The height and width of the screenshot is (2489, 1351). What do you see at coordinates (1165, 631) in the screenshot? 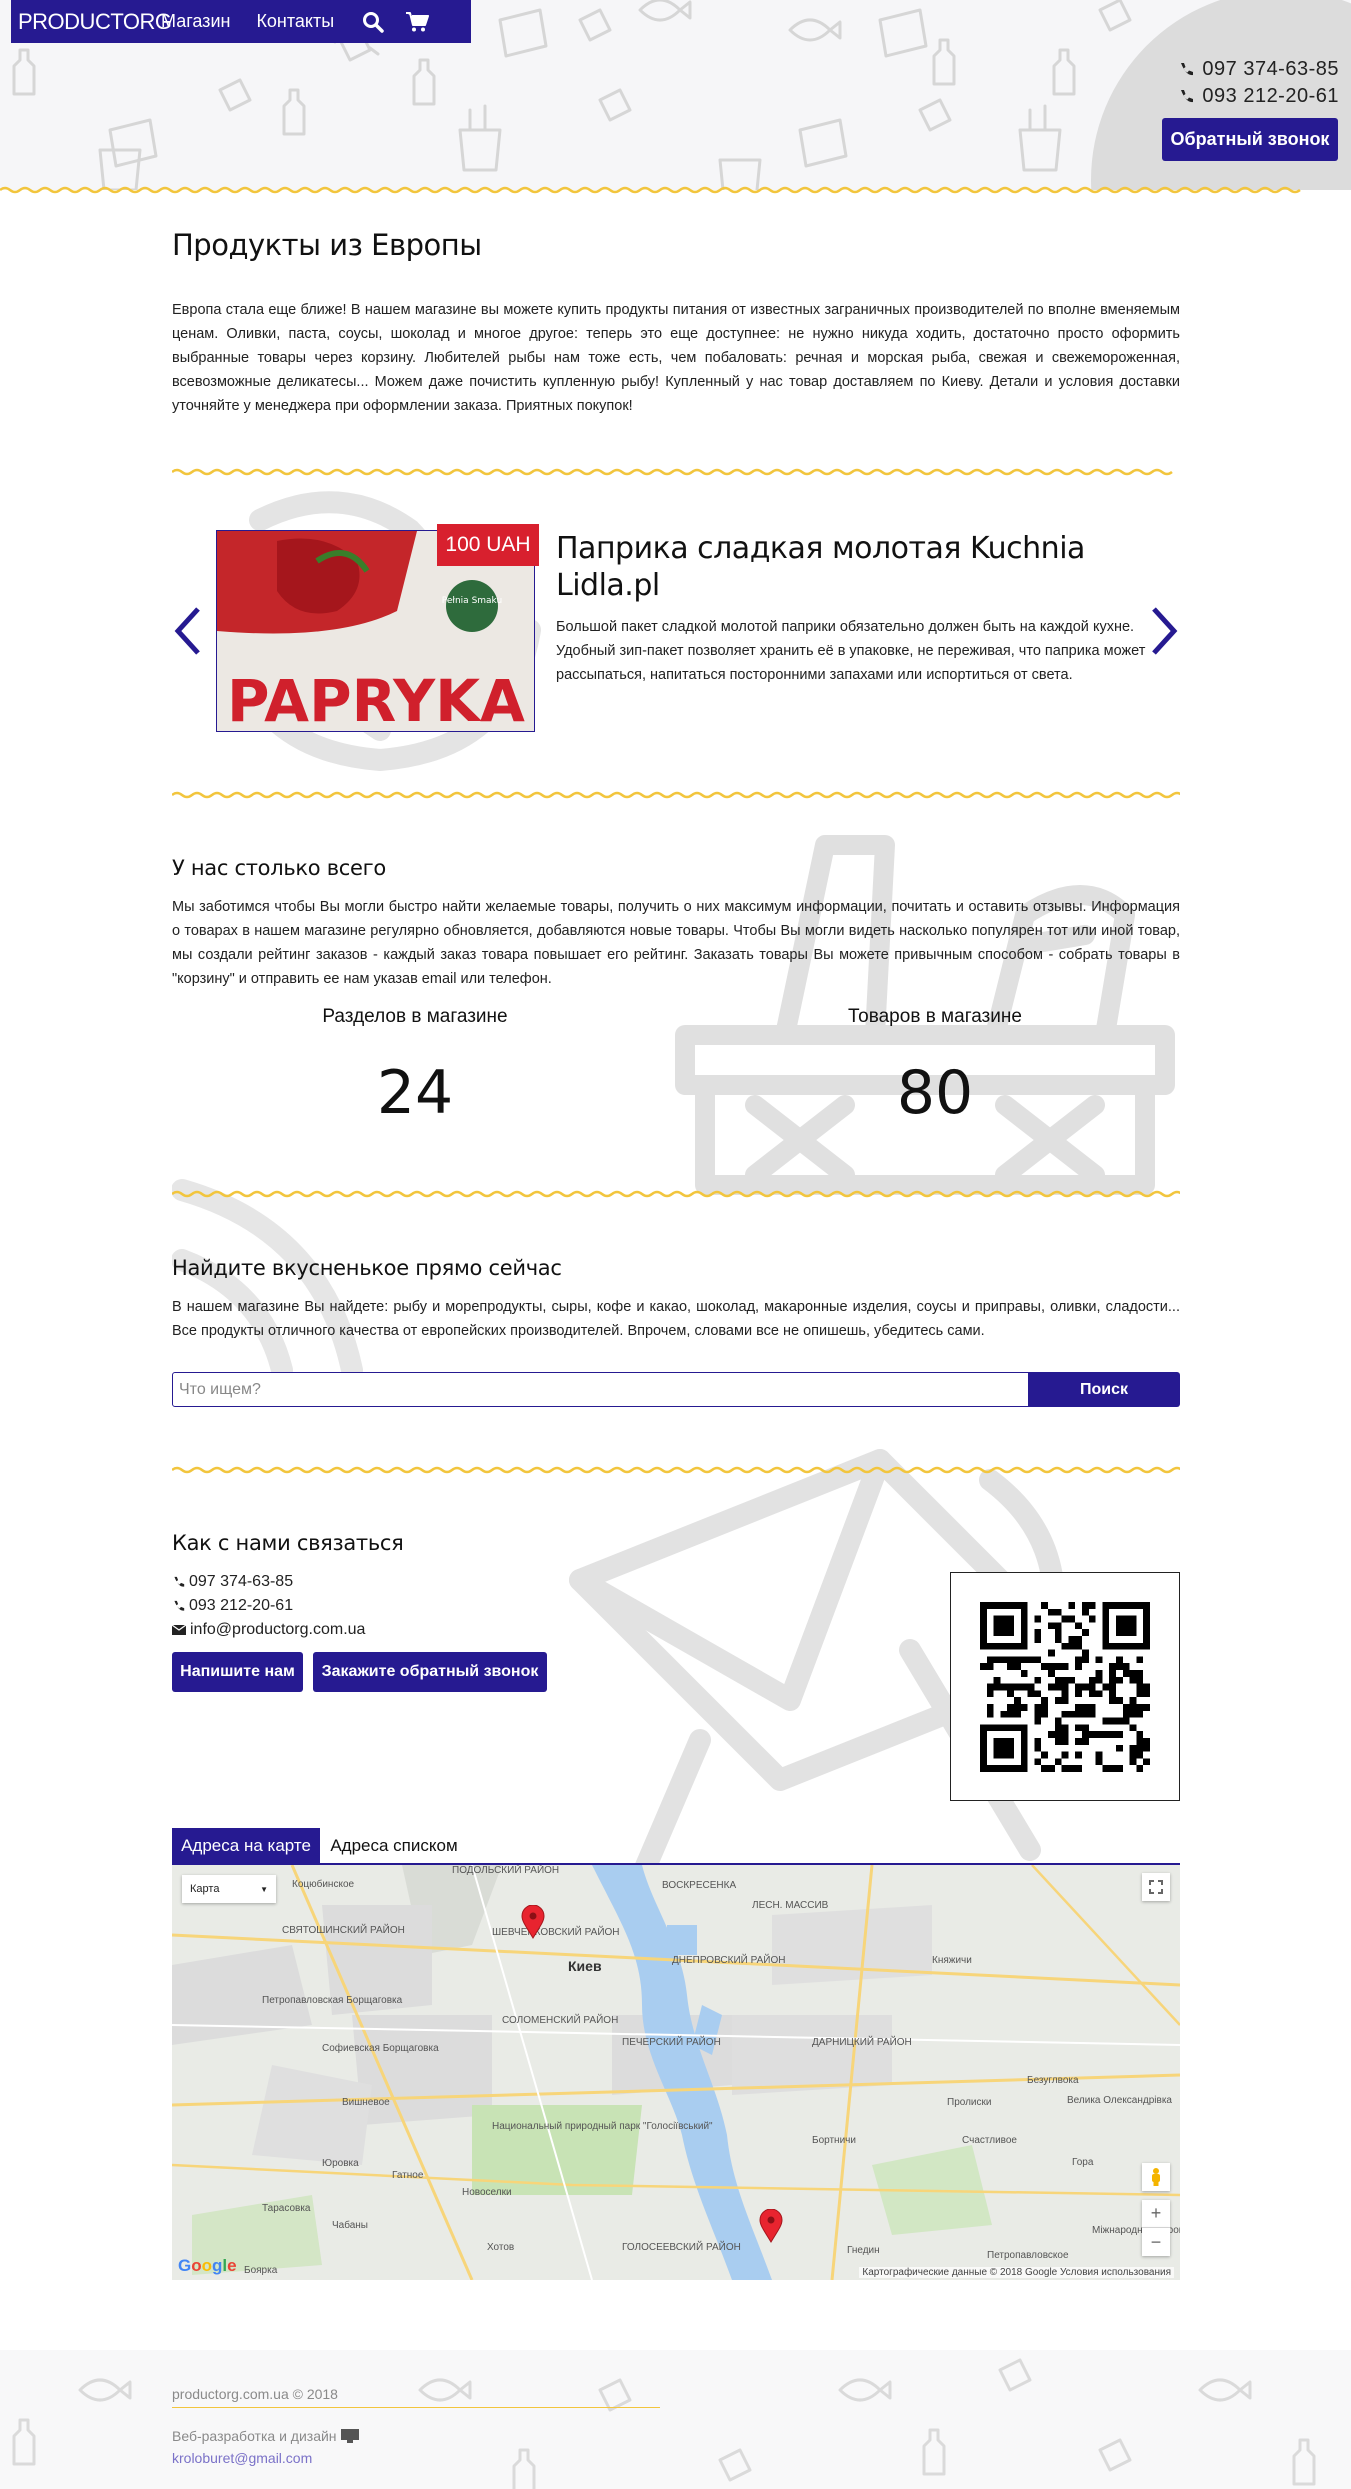
I see `slider-next-arrow-icon` at bounding box center [1165, 631].